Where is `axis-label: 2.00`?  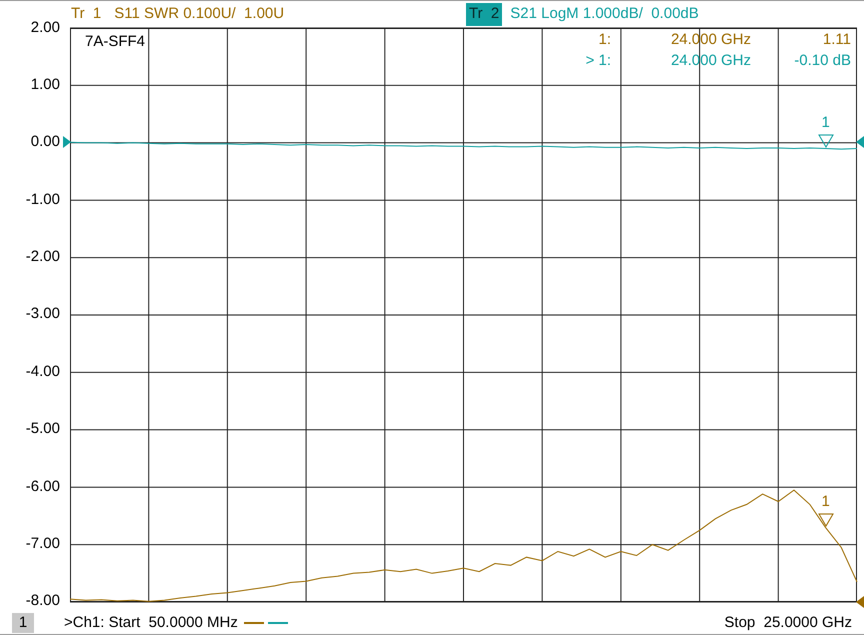
axis-label: 2.00 is located at coordinates (45, 28).